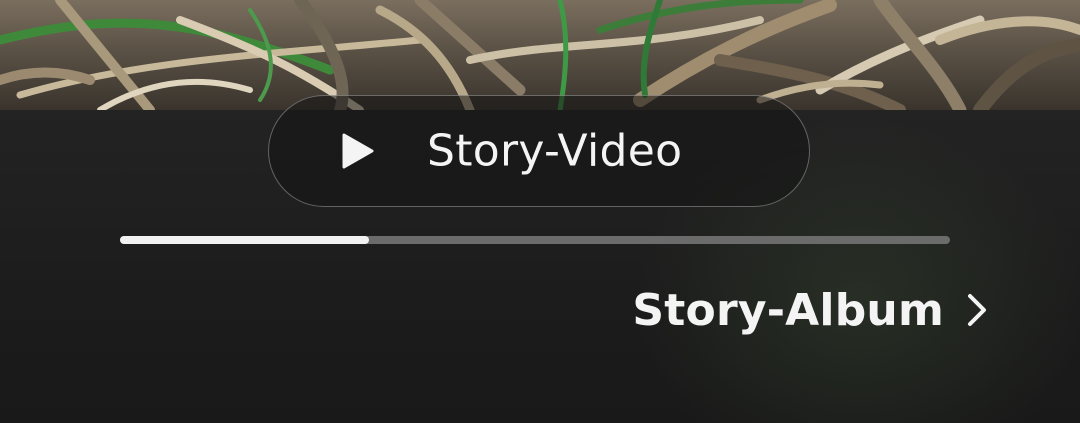 This screenshot has height=423, width=1080. Describe the element at coordinates (555, 151) in the screenshot. I see `story-video-label: Story-Video` at that location.